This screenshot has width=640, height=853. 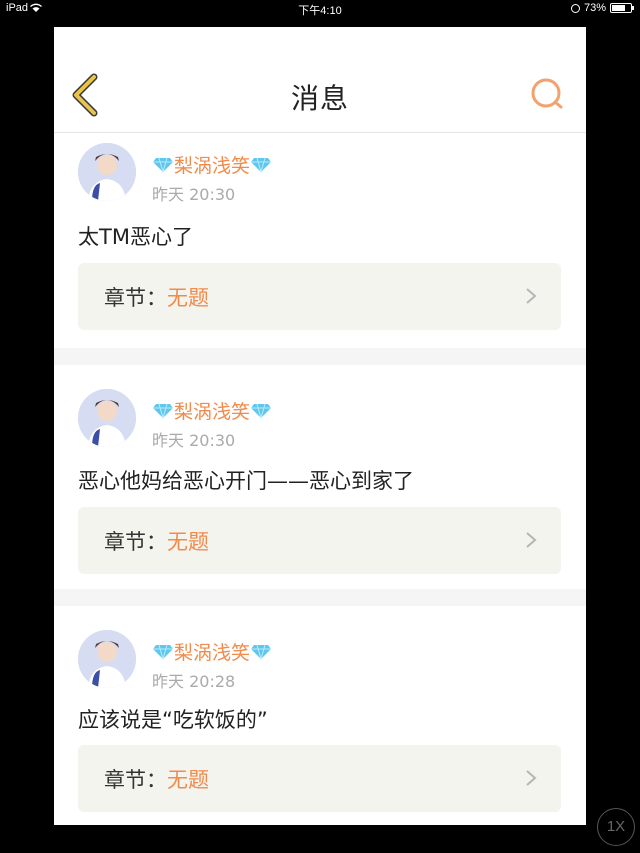 What do you see at coordinates (135, 237) in the screenshot?
I see `message-text: 太TM恶心了` at bounding box center [135, 237].